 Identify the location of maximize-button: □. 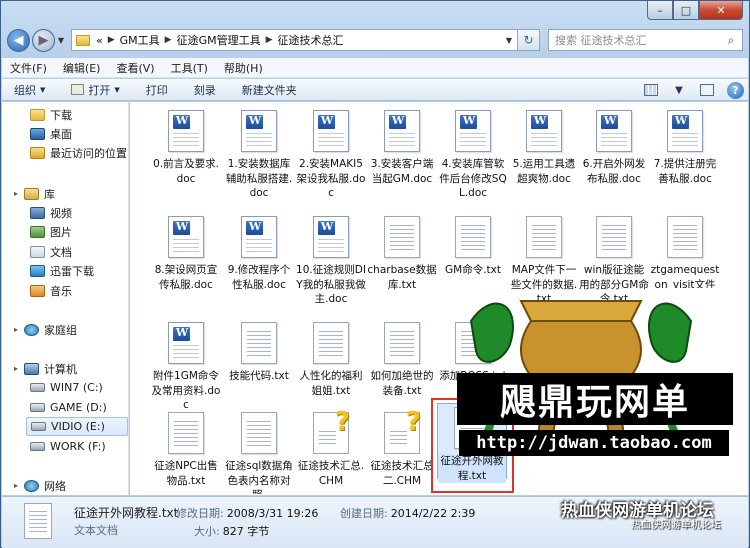
(686, 10).